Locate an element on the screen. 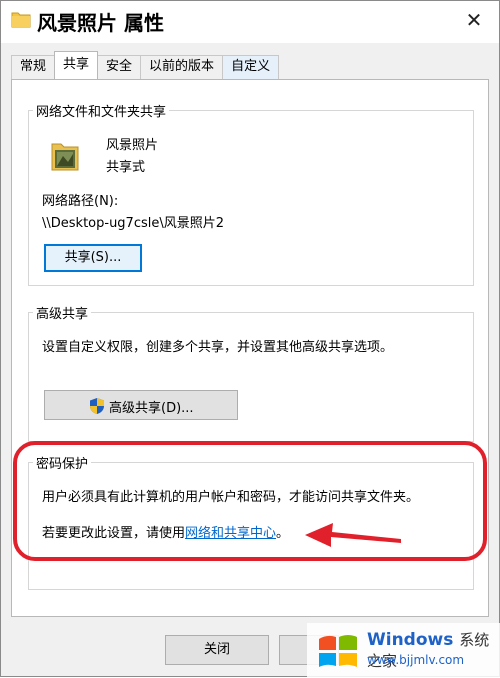  advanced-share-description: 设置自定义权限，创建多个共享，并设置其他高级共享选项。 is located at coordinates (218, 347).